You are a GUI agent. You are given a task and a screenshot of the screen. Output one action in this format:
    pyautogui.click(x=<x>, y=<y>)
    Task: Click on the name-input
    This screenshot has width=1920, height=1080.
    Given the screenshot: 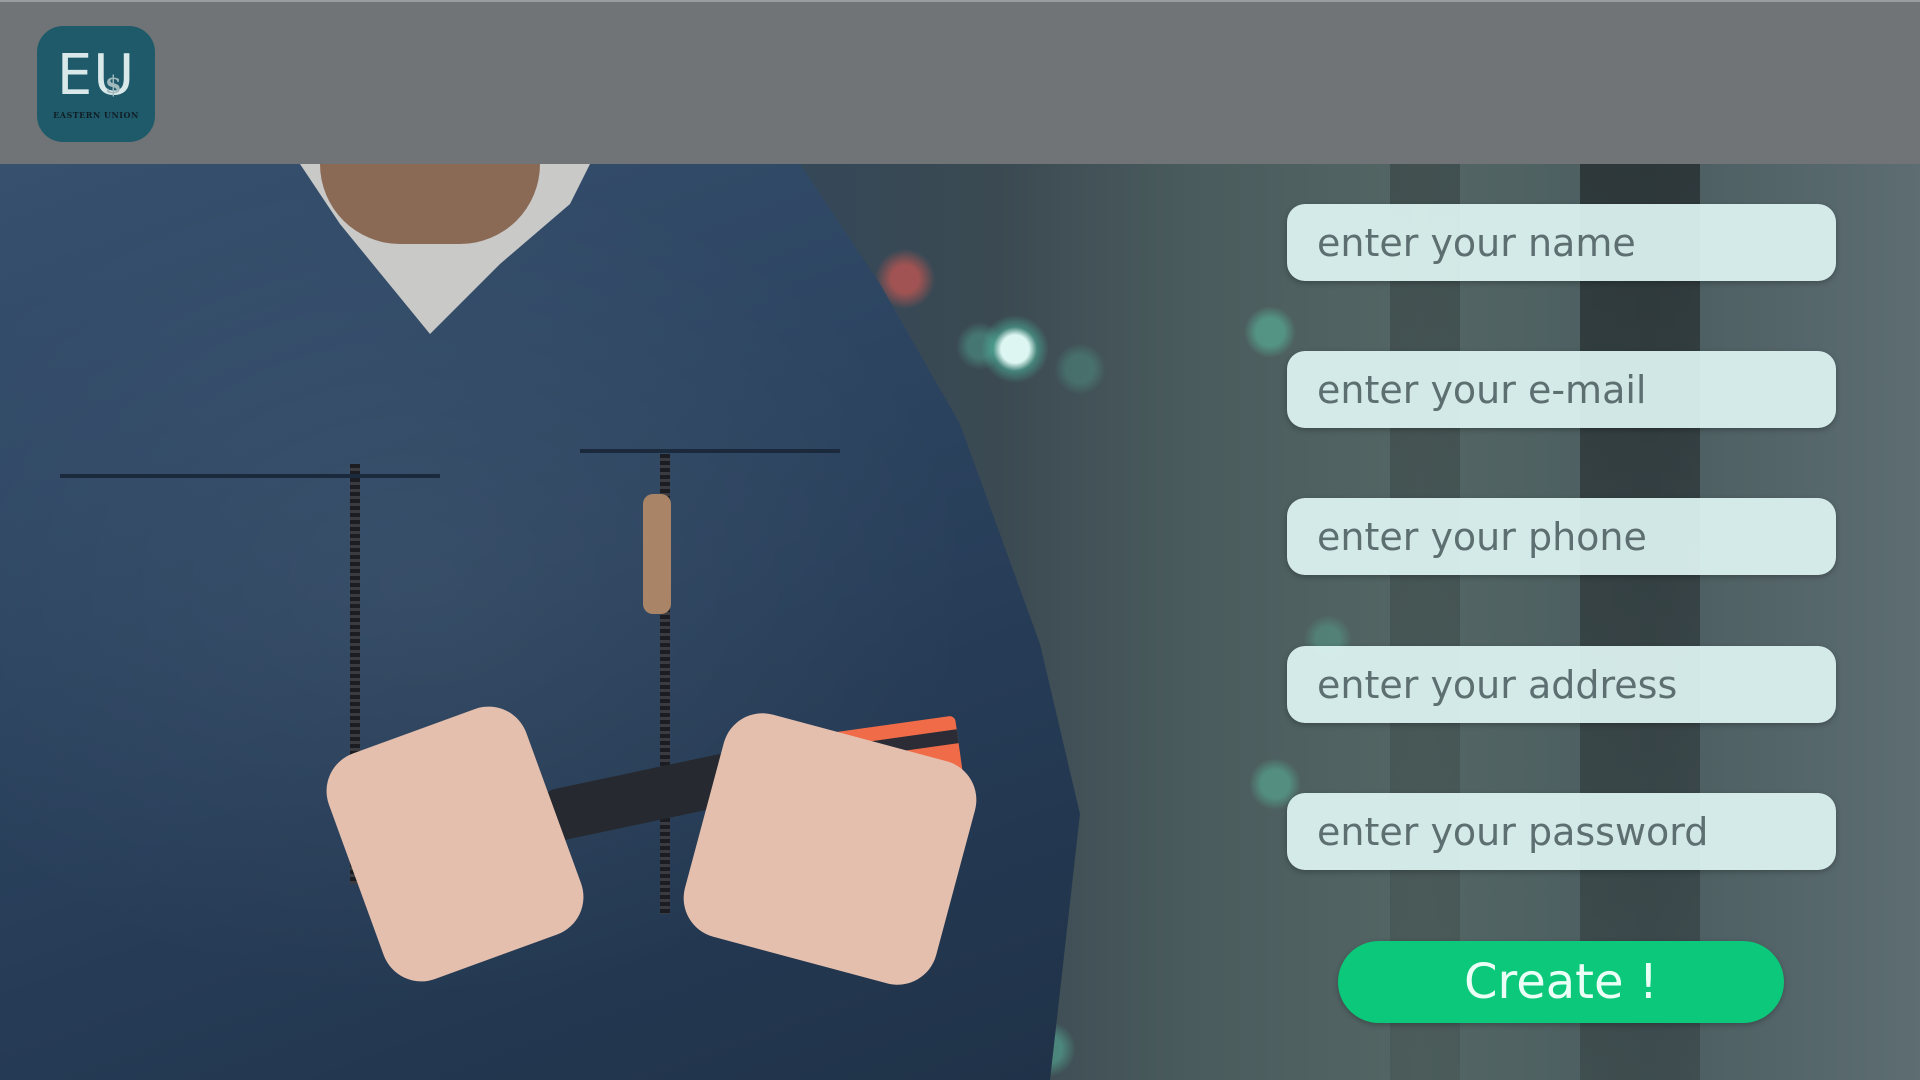 What is the action you would take?
    pyautogui.click(x=1561, y=242)
    